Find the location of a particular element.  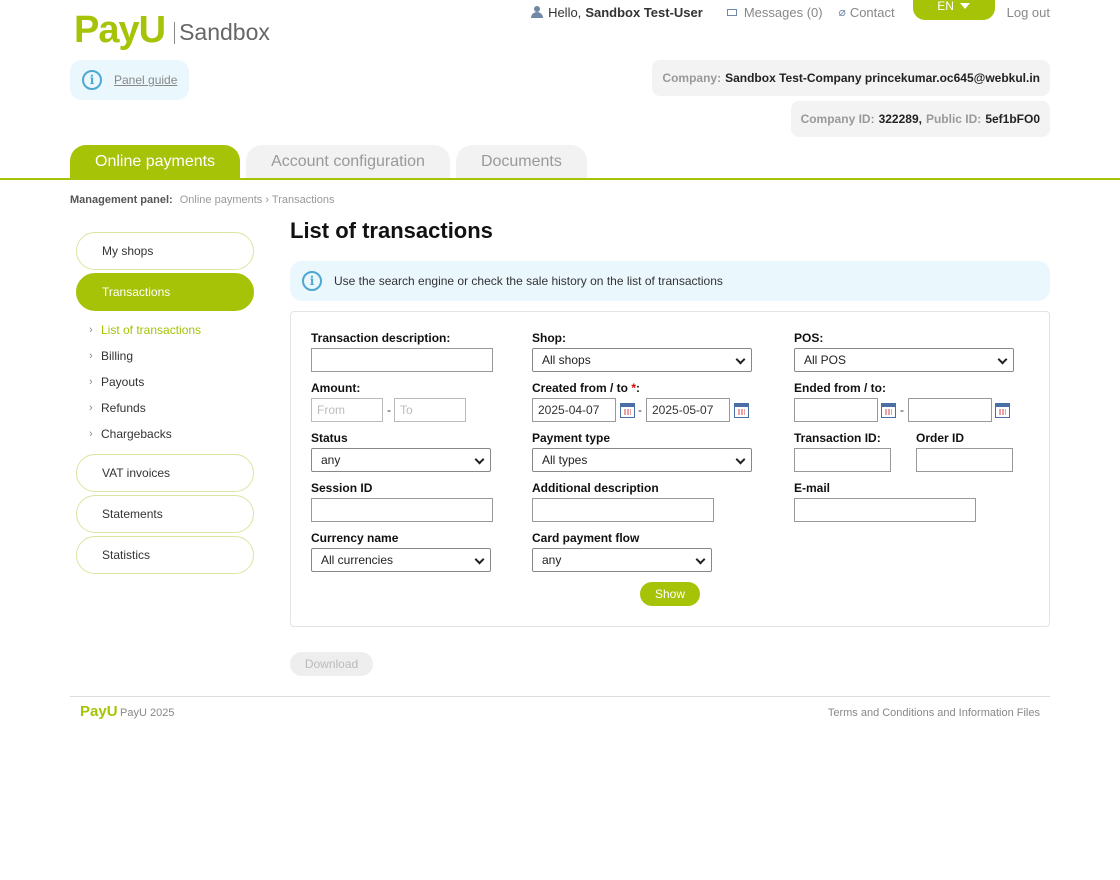

sub-label: Billing is located at coordinates (117, 356).